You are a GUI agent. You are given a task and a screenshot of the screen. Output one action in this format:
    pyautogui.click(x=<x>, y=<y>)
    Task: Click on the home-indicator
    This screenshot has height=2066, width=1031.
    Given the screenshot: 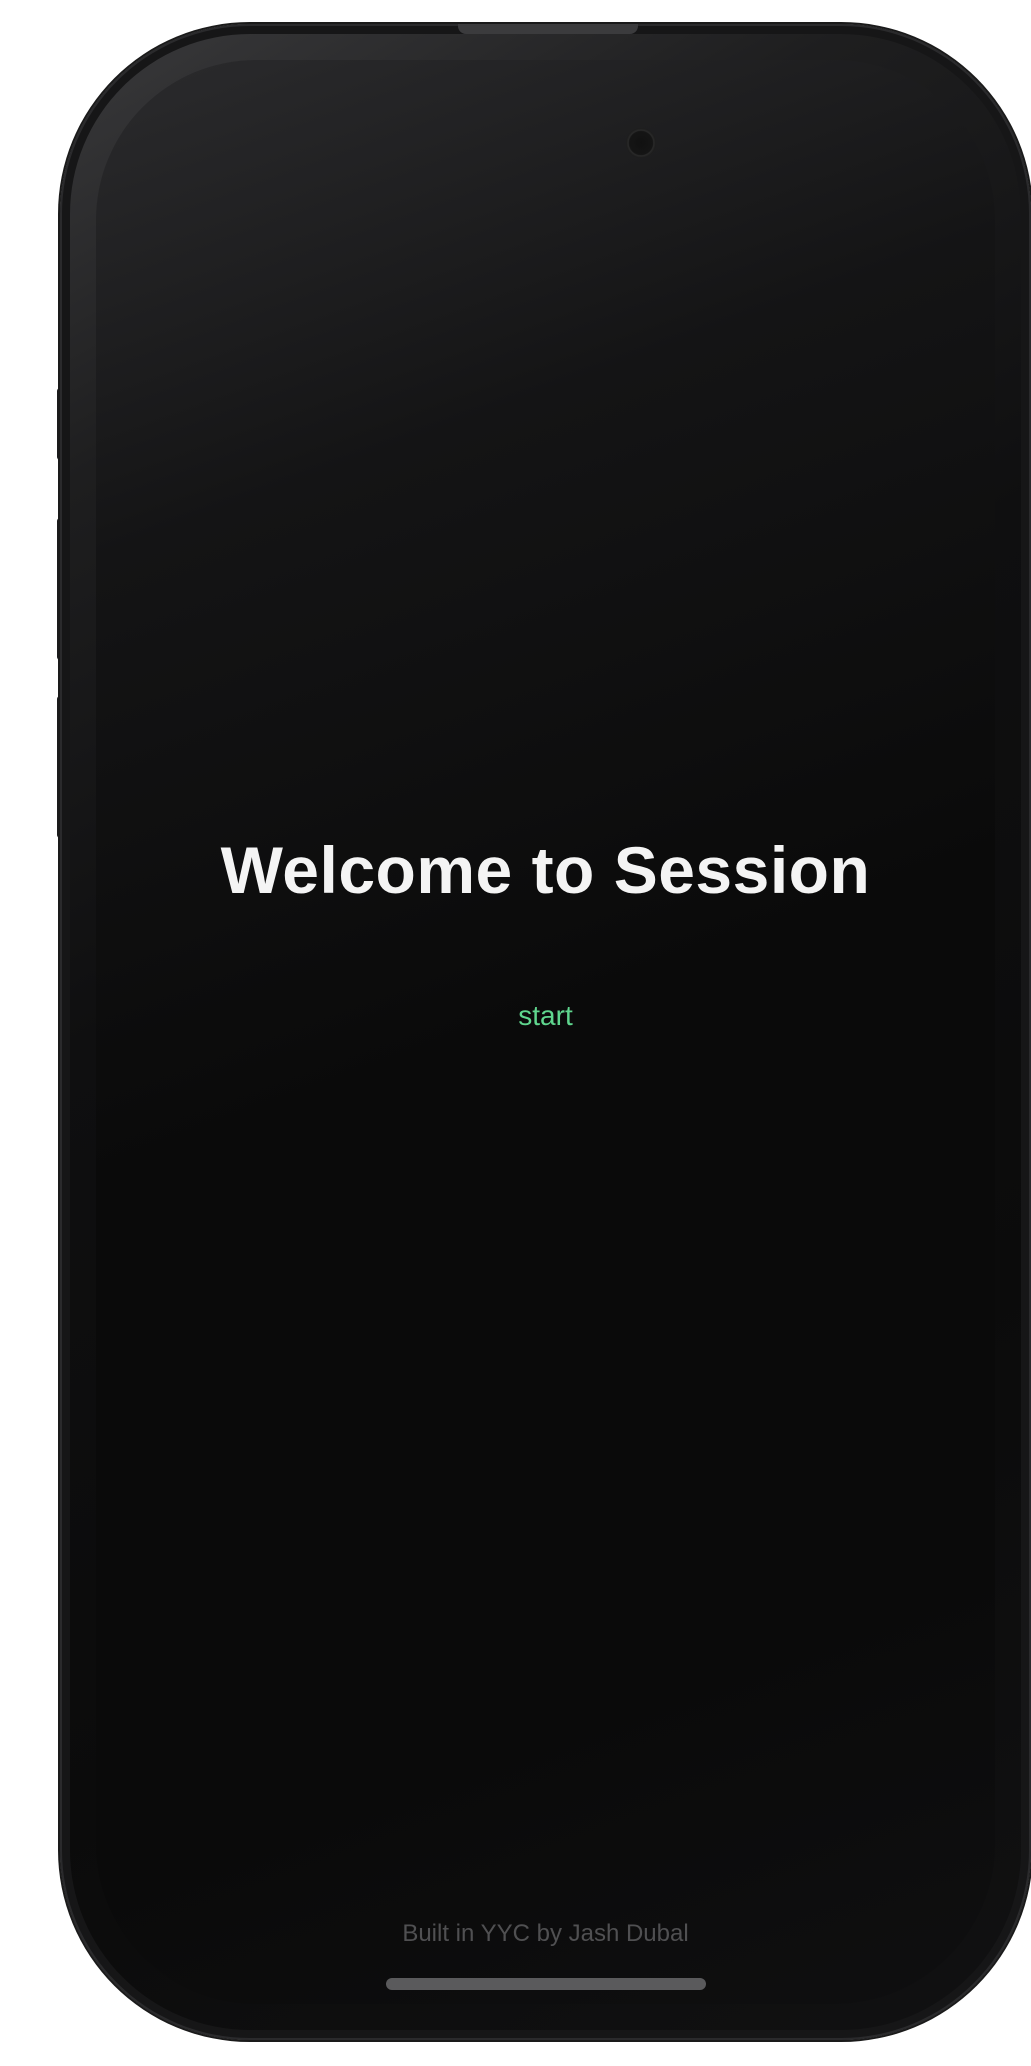 What is the action you would take?
    pyautogui.click(x=546, y=1984)
    